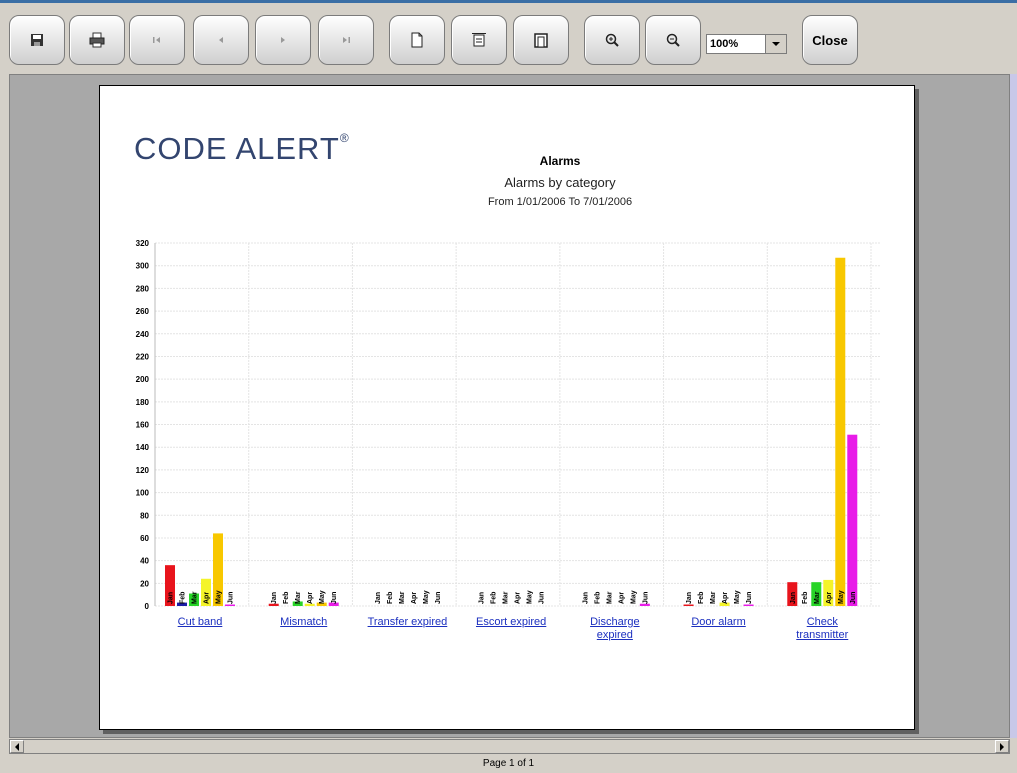  I want to click on first-page-button, so click(157, 40).